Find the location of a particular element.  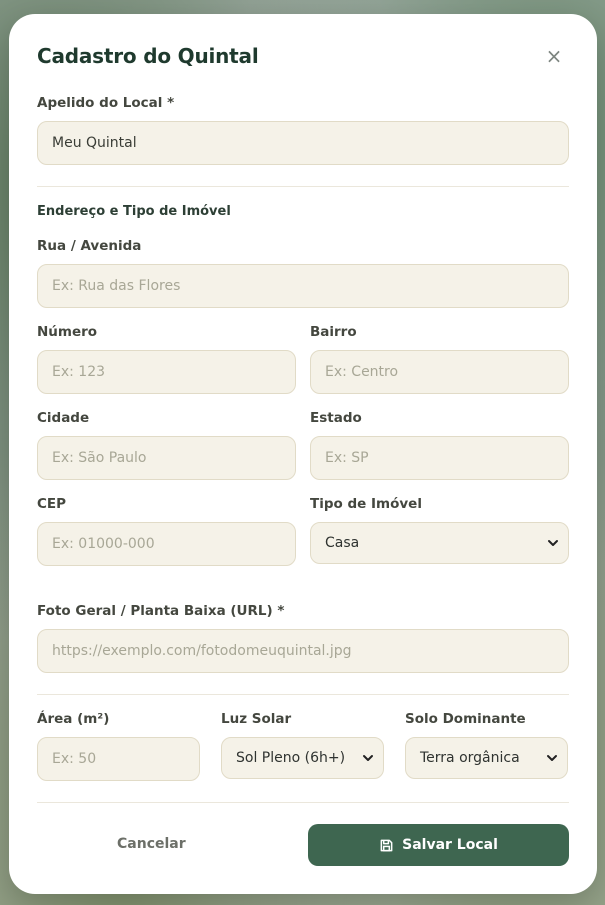

zip-input is located at coordinates (166, 544).